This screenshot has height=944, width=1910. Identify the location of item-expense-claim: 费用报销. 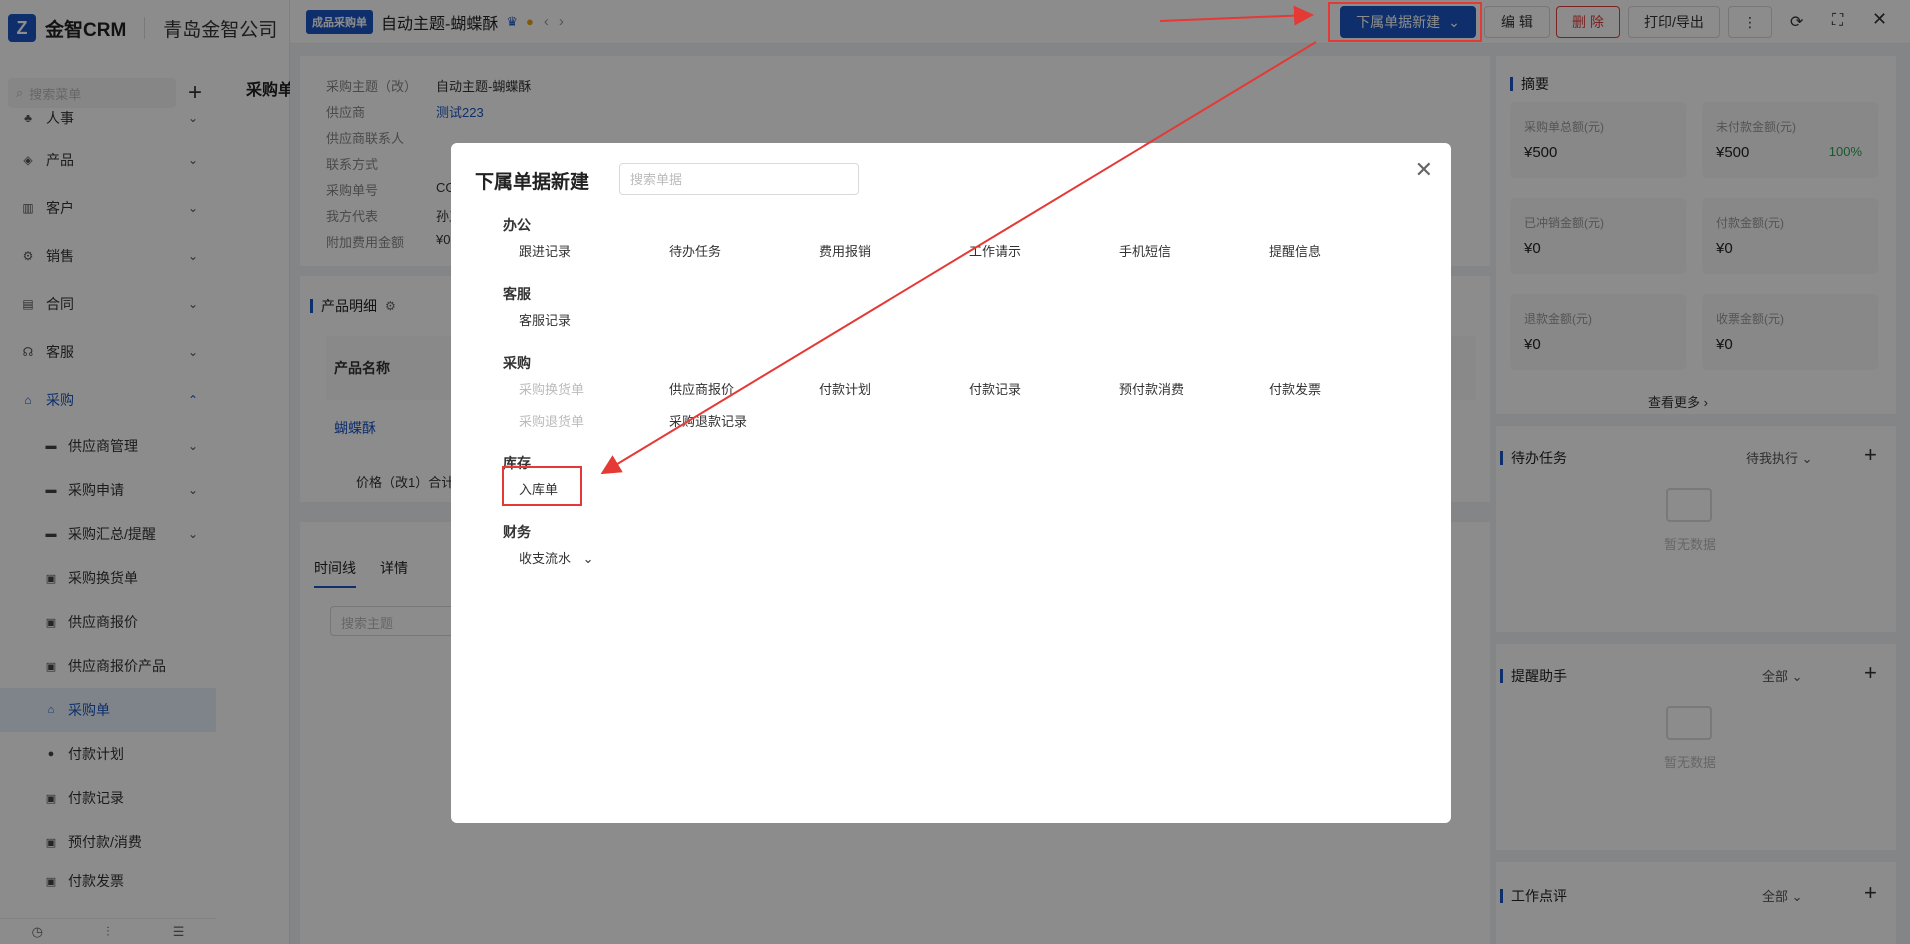
(845, 250).